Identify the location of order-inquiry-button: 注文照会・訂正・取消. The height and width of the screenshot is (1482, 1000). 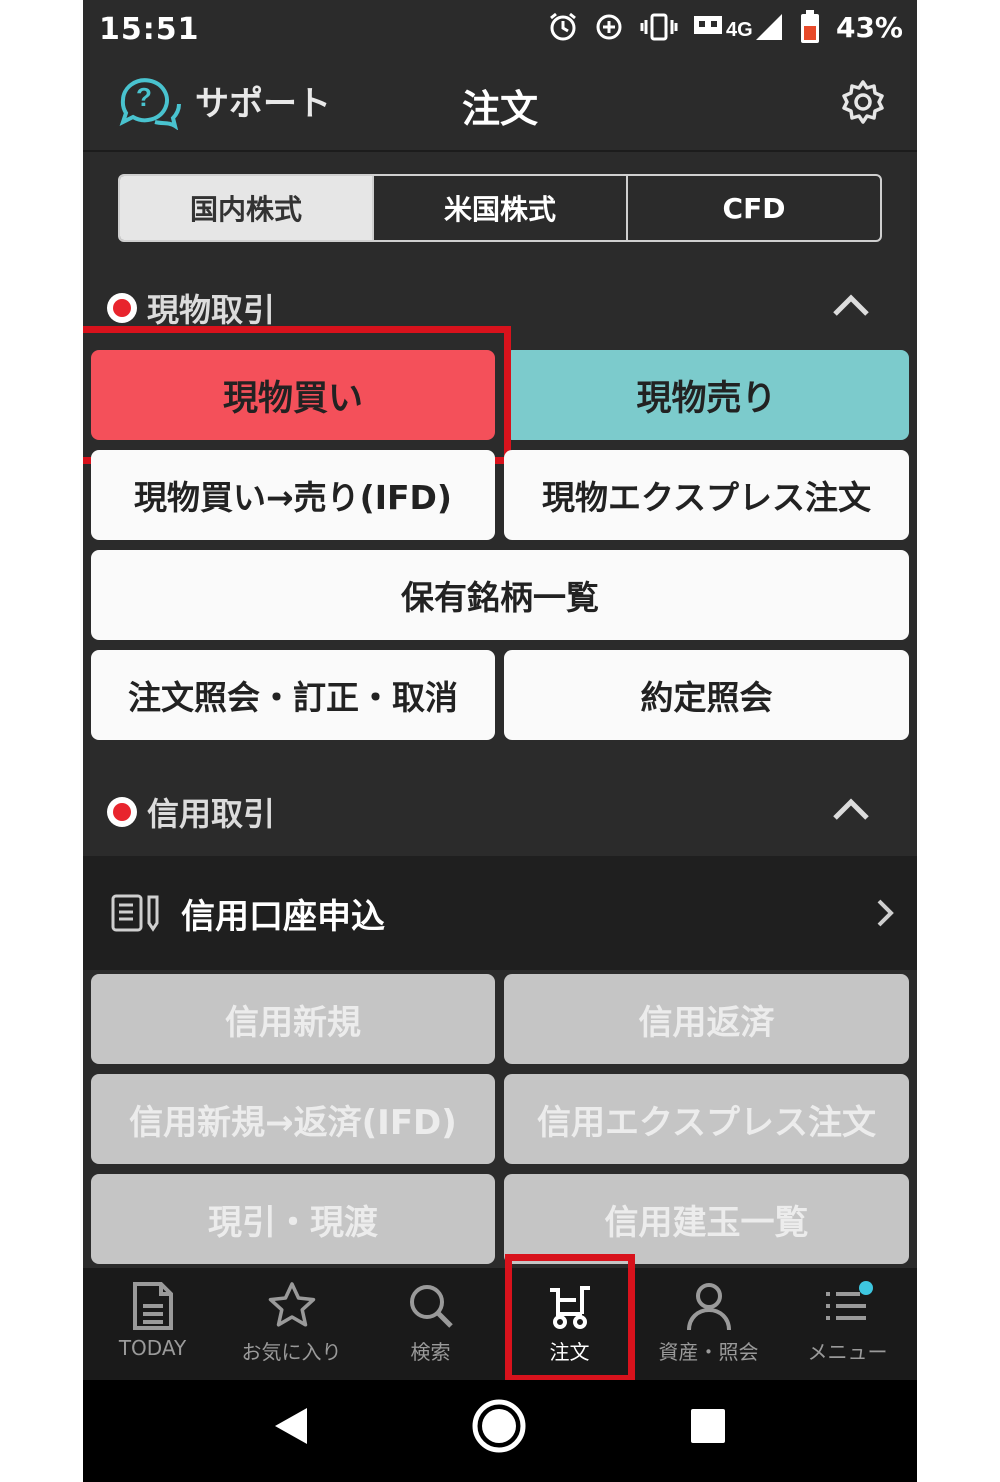
(293, 695).